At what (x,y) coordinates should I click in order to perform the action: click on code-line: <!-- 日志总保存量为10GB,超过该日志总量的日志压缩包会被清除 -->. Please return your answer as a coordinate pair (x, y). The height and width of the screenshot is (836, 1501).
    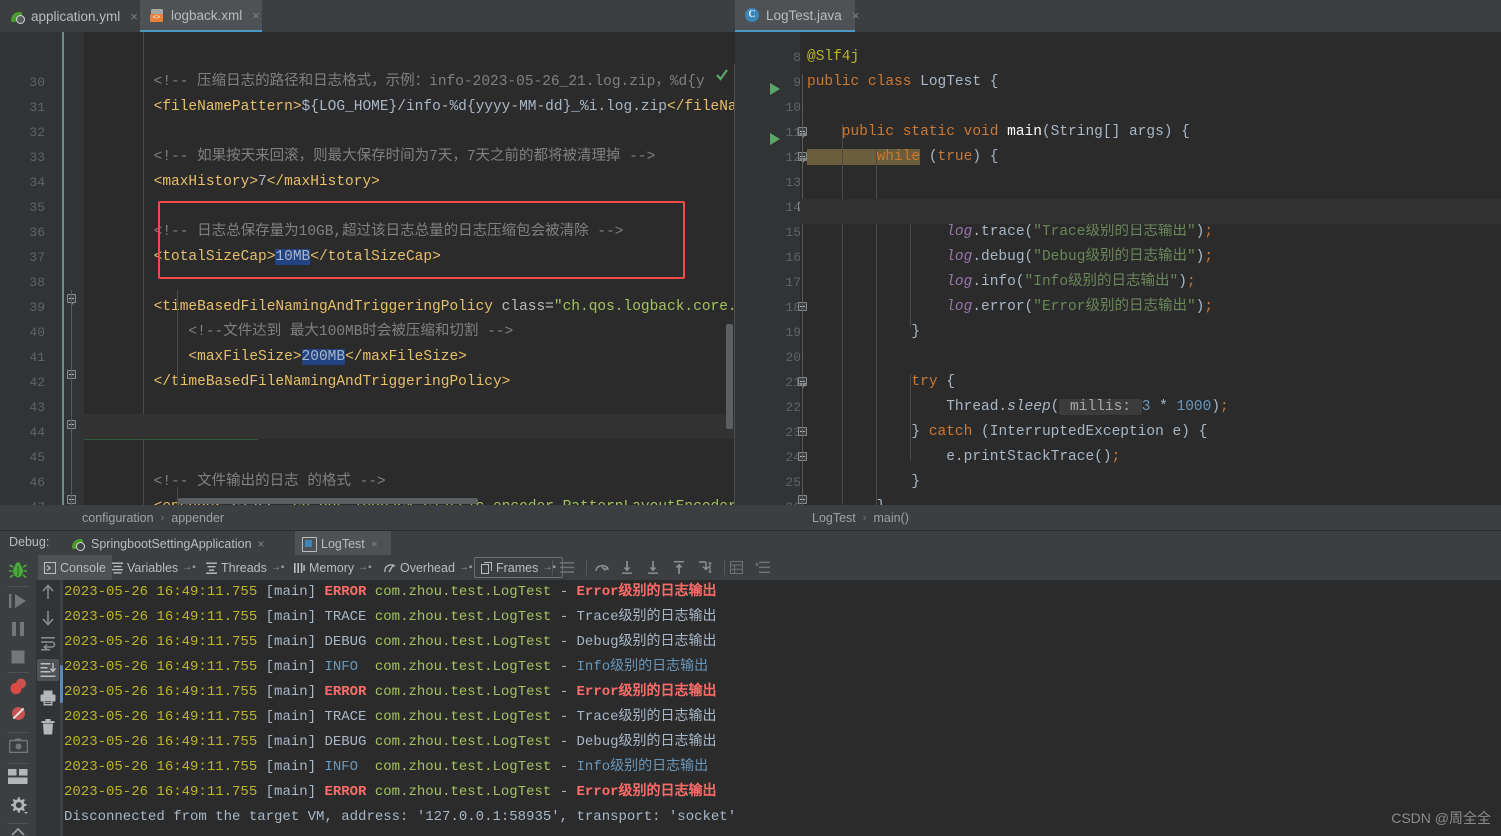
    Looking at the image, I should click on (354, 232).